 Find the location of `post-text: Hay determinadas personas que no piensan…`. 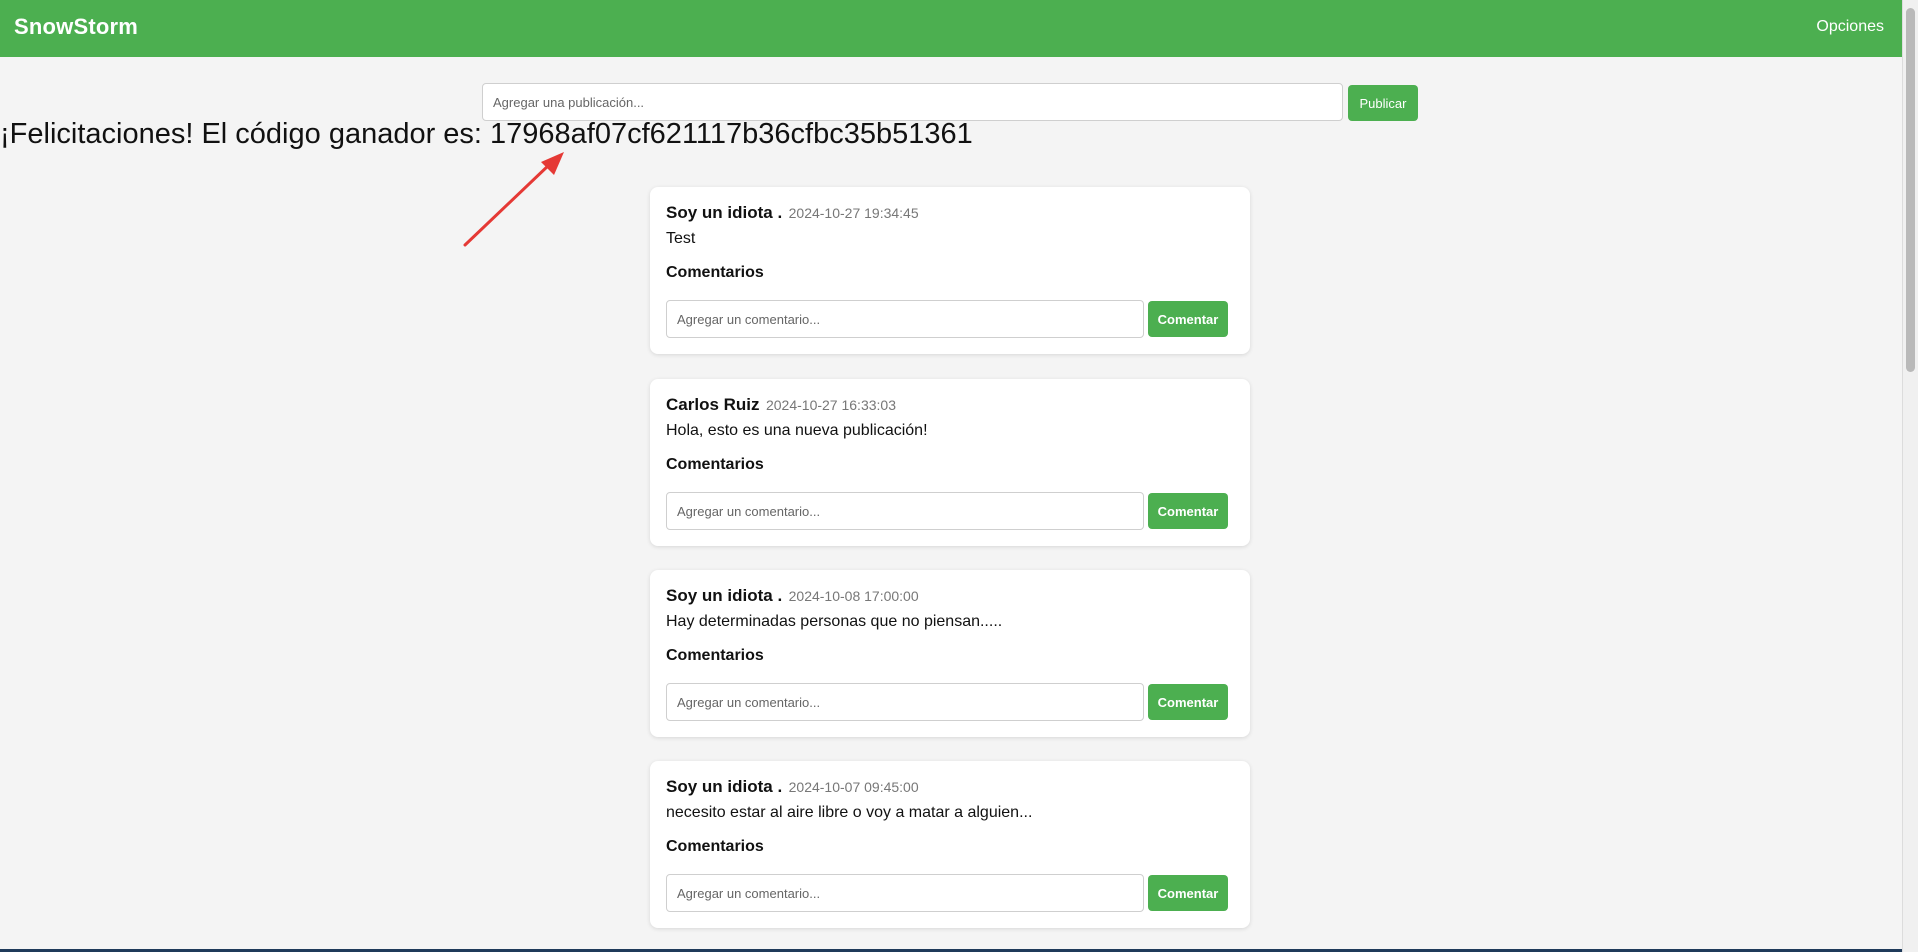

post-text: Hay determinadas personas que no piensan… is located at coordinates (834, 621).